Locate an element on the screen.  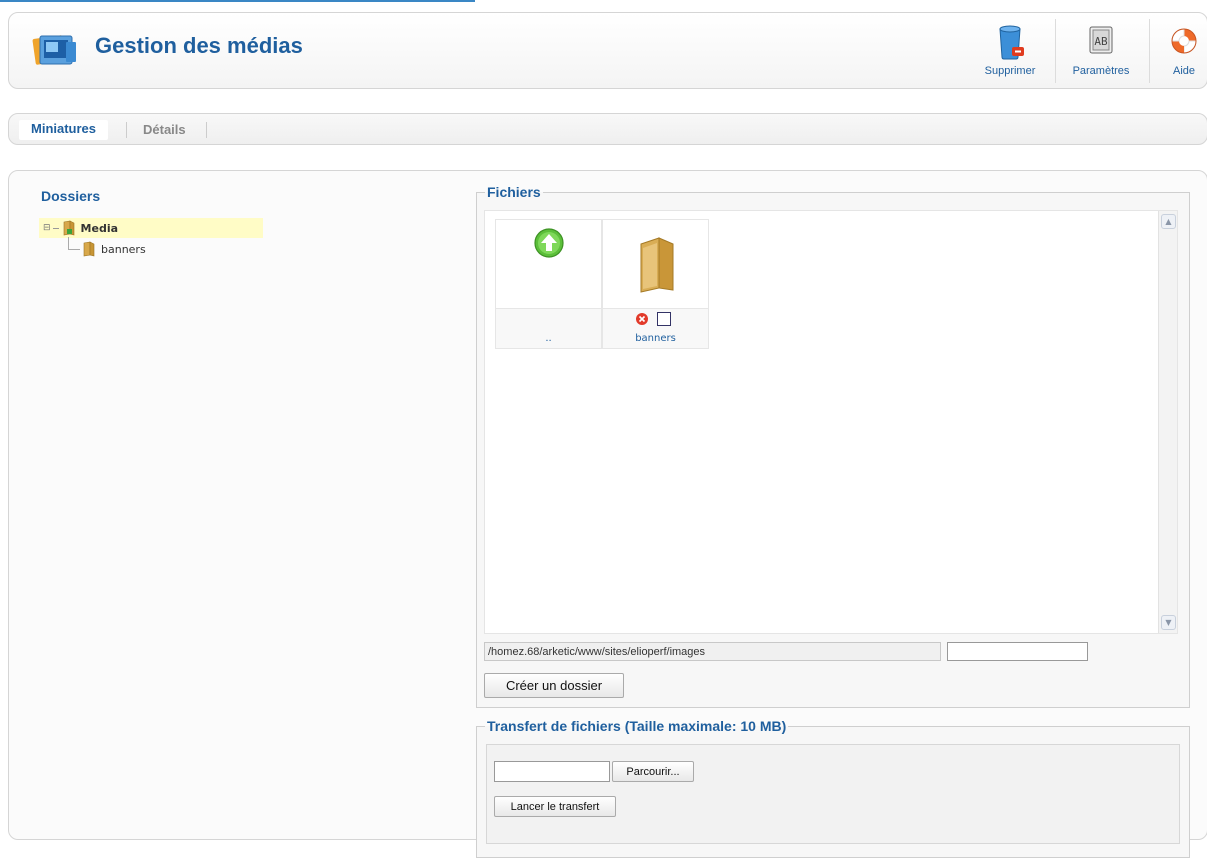
item-label: banners is located at coordinates (655, 338).